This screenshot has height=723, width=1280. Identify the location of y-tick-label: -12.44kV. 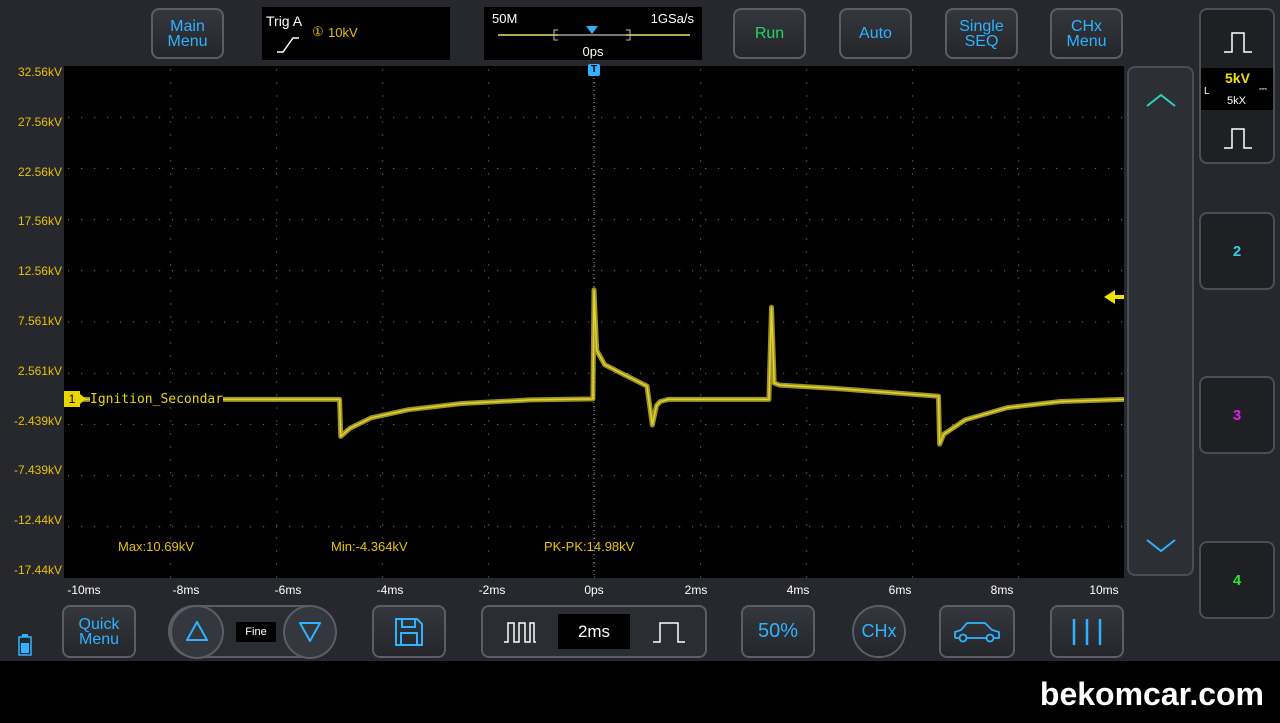
(37, 520).